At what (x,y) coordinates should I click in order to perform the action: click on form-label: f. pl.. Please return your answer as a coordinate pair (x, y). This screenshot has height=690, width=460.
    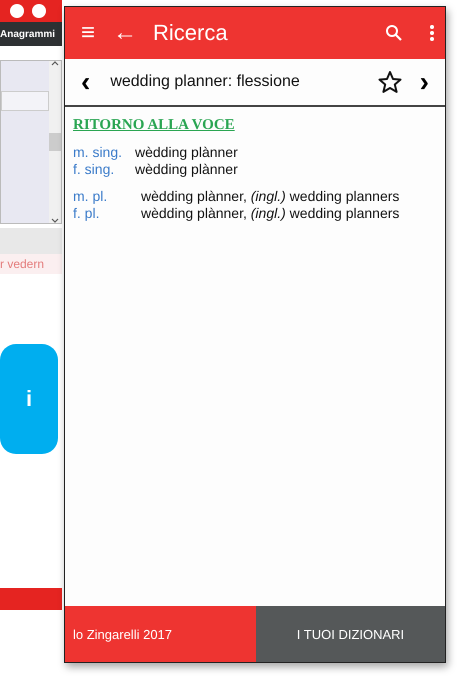
    Looking at the image, I should click on (86, 213).